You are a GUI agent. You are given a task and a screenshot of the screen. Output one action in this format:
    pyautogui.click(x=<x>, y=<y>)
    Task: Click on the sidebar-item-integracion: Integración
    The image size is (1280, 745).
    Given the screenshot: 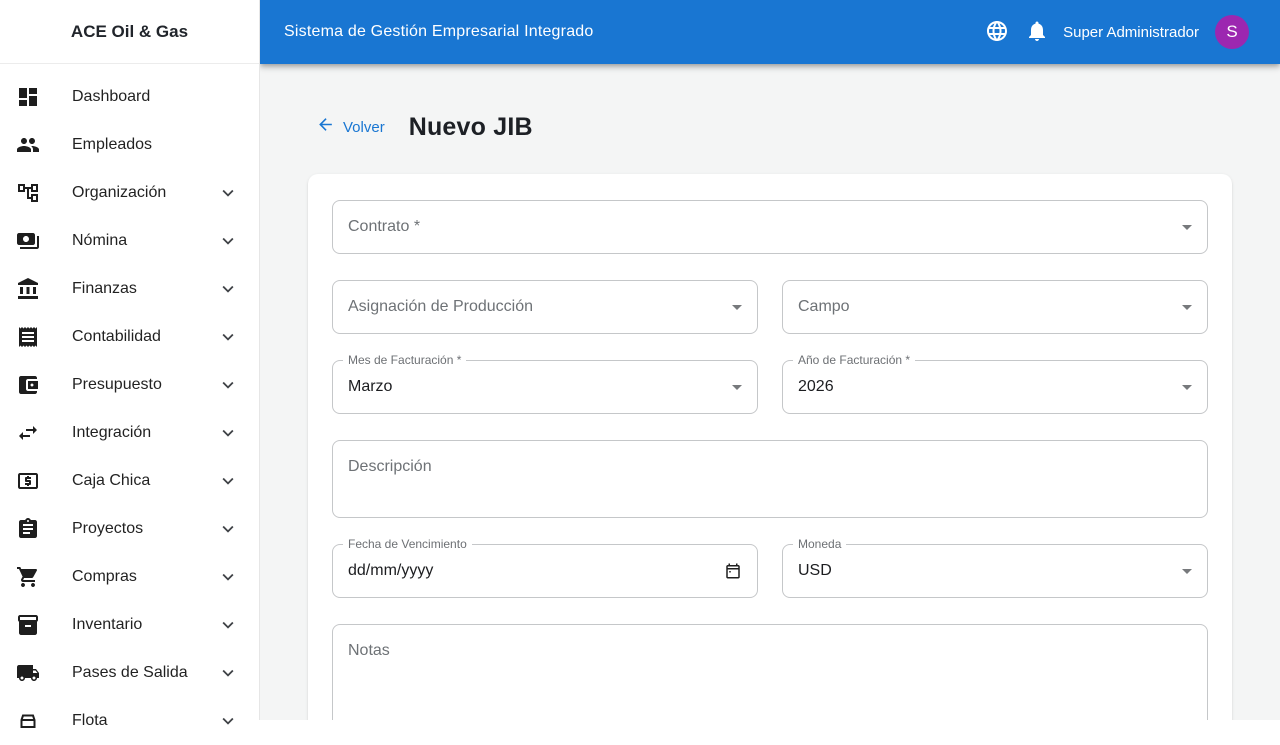 What is the action you would take?
    pyautogui.click(x=129, y=433)
    